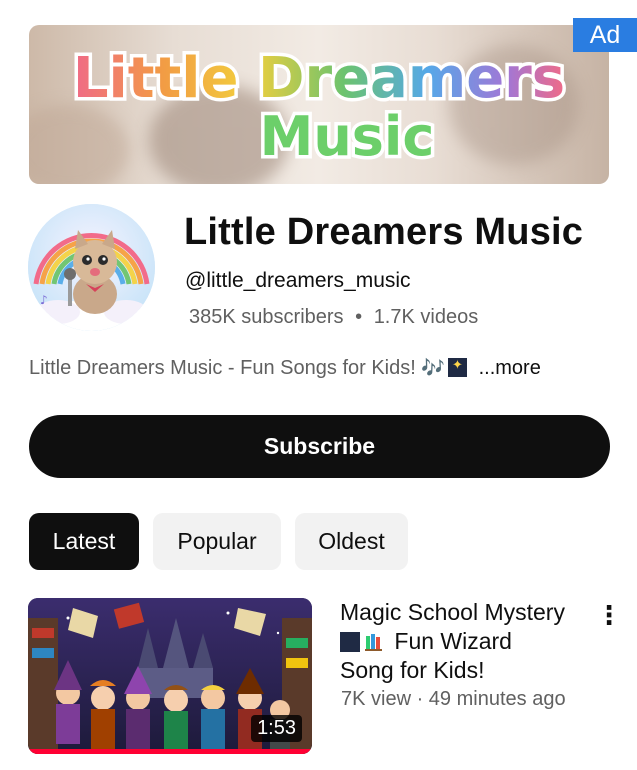 This screenshot has width=637, height=770. I want to click on banner-title-line2: Music, so click(347, 136).